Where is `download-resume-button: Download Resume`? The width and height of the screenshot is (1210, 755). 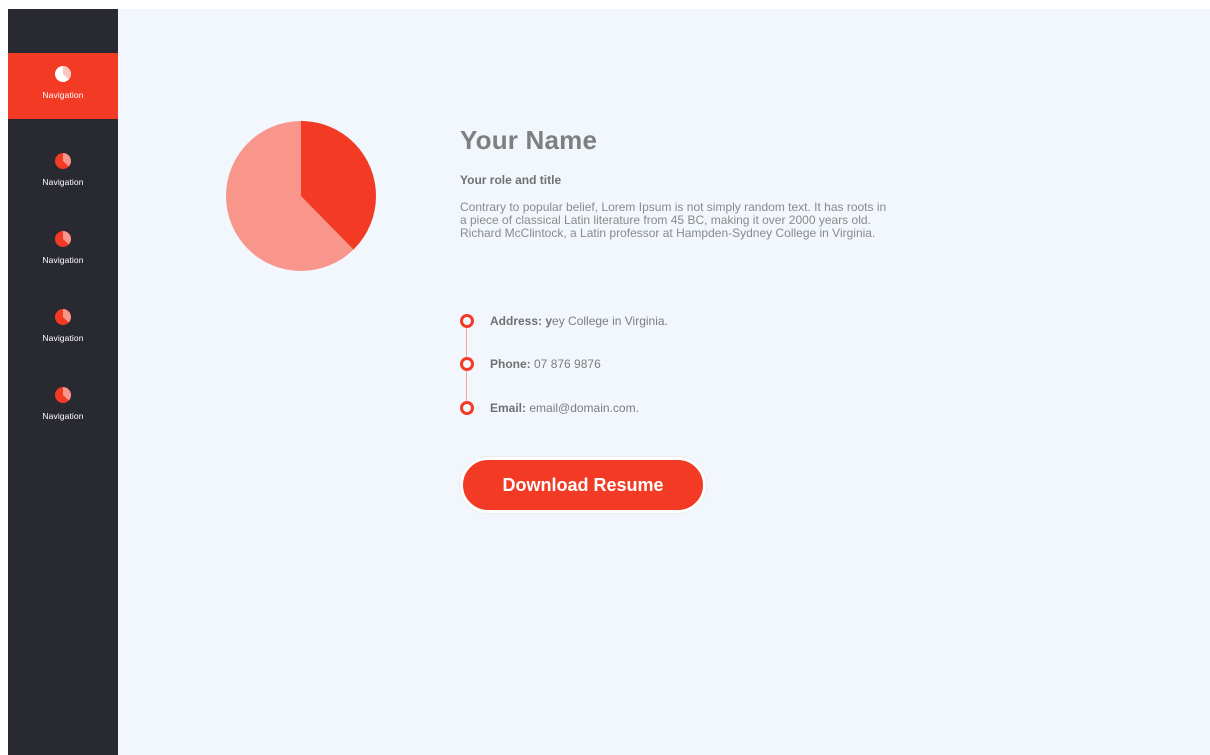
download-resume-button: Download Resume is located at coordinates (583, 485).